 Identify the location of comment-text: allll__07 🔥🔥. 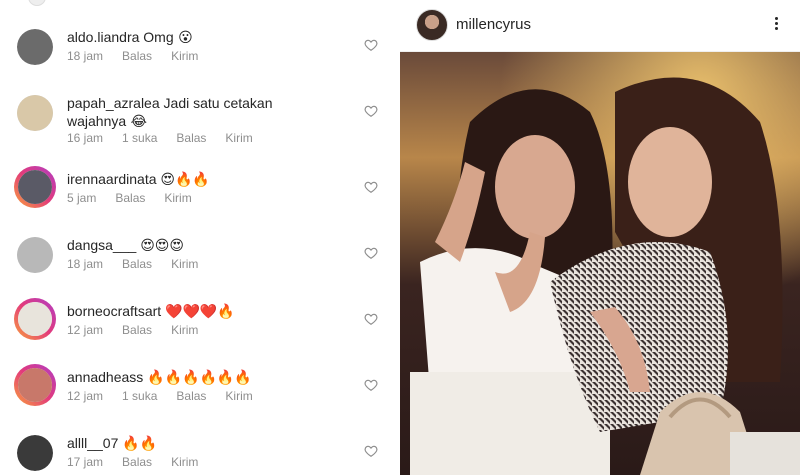
(217, 443).